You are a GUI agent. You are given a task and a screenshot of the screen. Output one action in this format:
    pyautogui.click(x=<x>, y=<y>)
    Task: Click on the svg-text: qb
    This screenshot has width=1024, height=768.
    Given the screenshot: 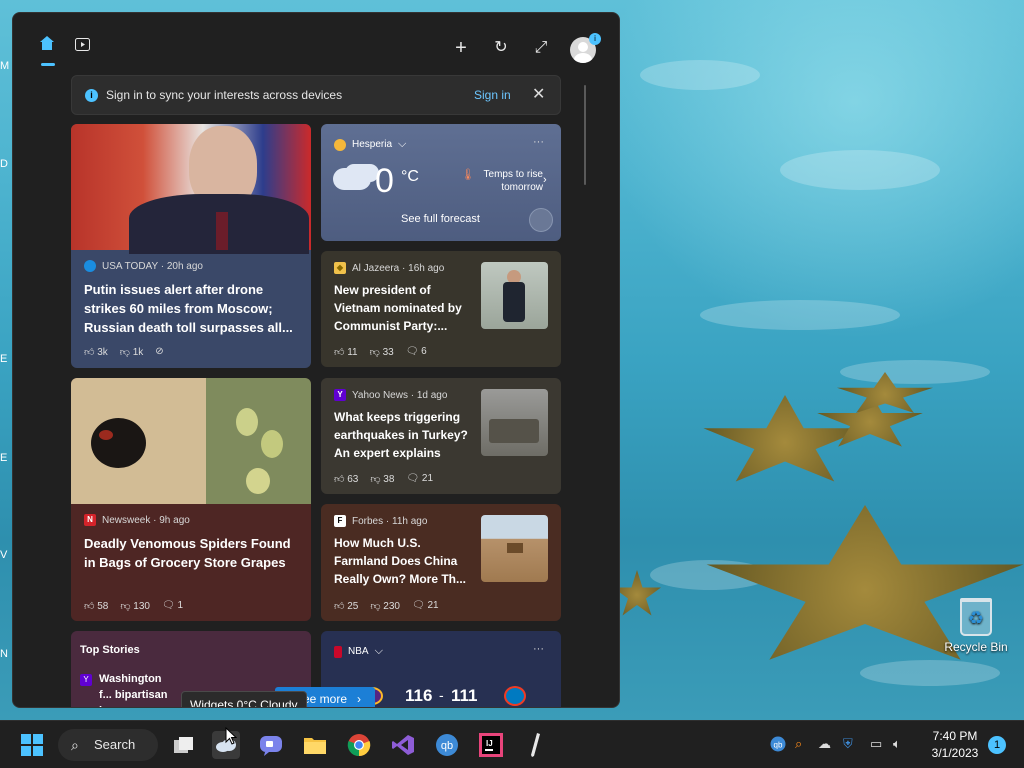 What is the action you would take?
    pyautogui.click(x=447, y=746)
    